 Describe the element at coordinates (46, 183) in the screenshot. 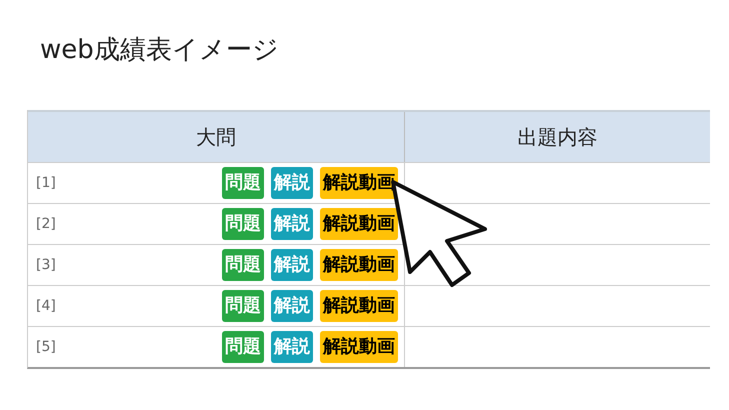

I see `row-label: [1]` at that location.